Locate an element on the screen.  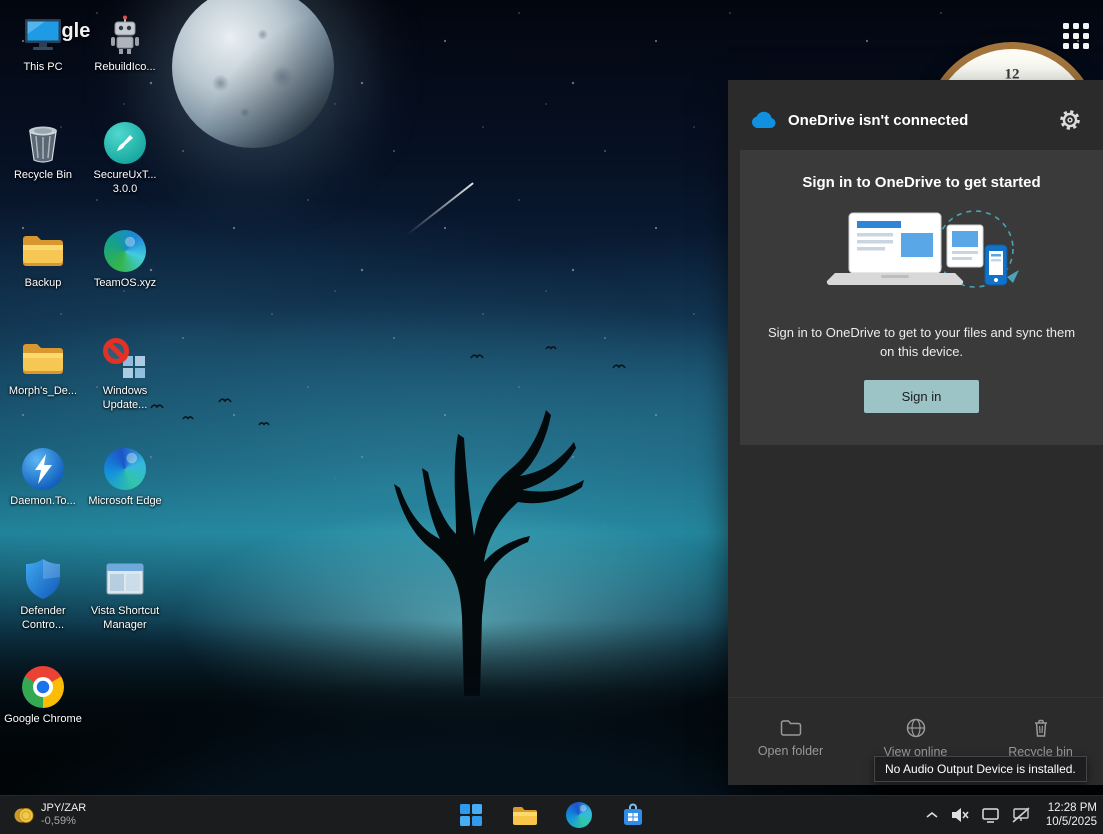
desktop-icon-secureuxtheme: SecureUxT... 3.0.0 is located at coordinates (125, 158).